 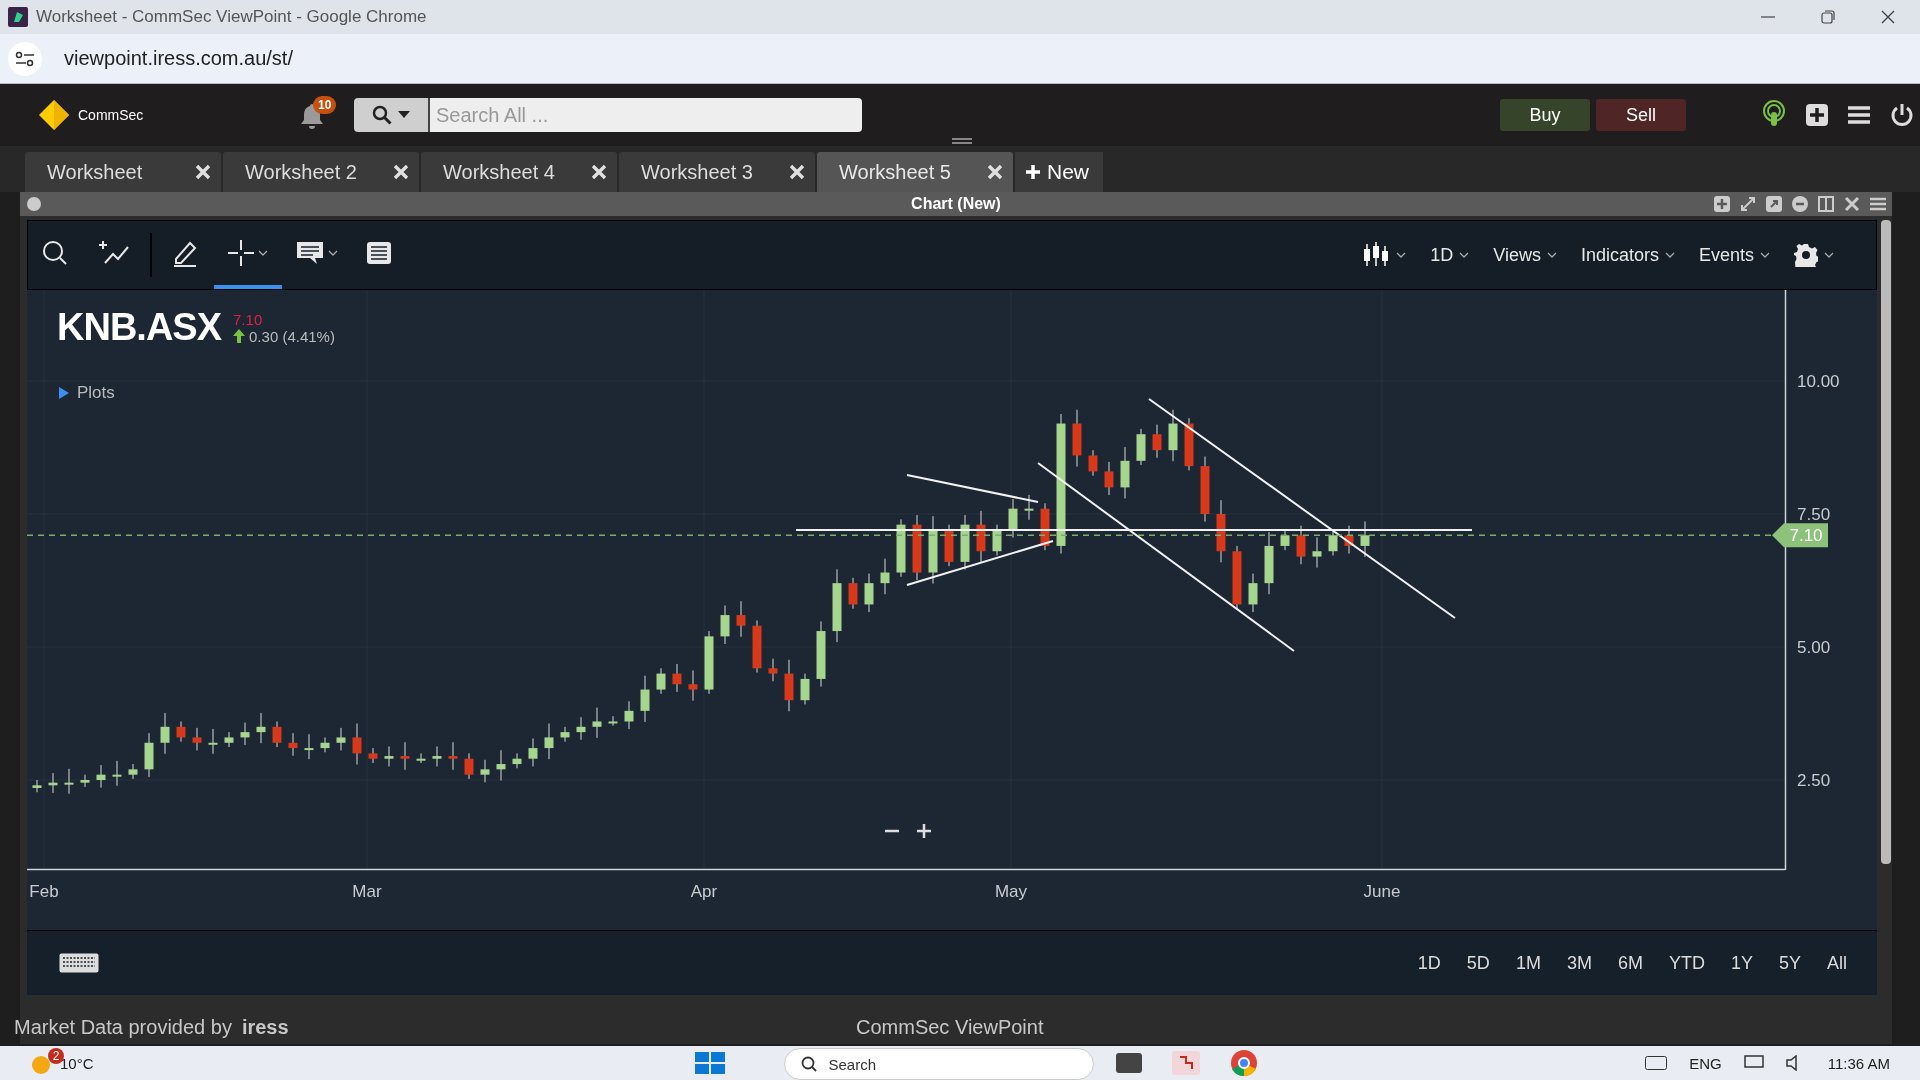 What do you see at coordinates (1886, 542) in the screenshot?
I see `scrollbar` at bounding box center [1886, 542].